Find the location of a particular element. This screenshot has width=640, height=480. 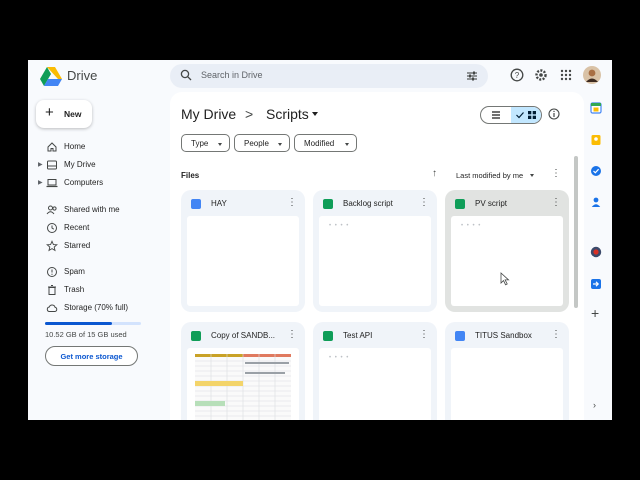

account-avatar-icon is located at coordinates (592, 75).